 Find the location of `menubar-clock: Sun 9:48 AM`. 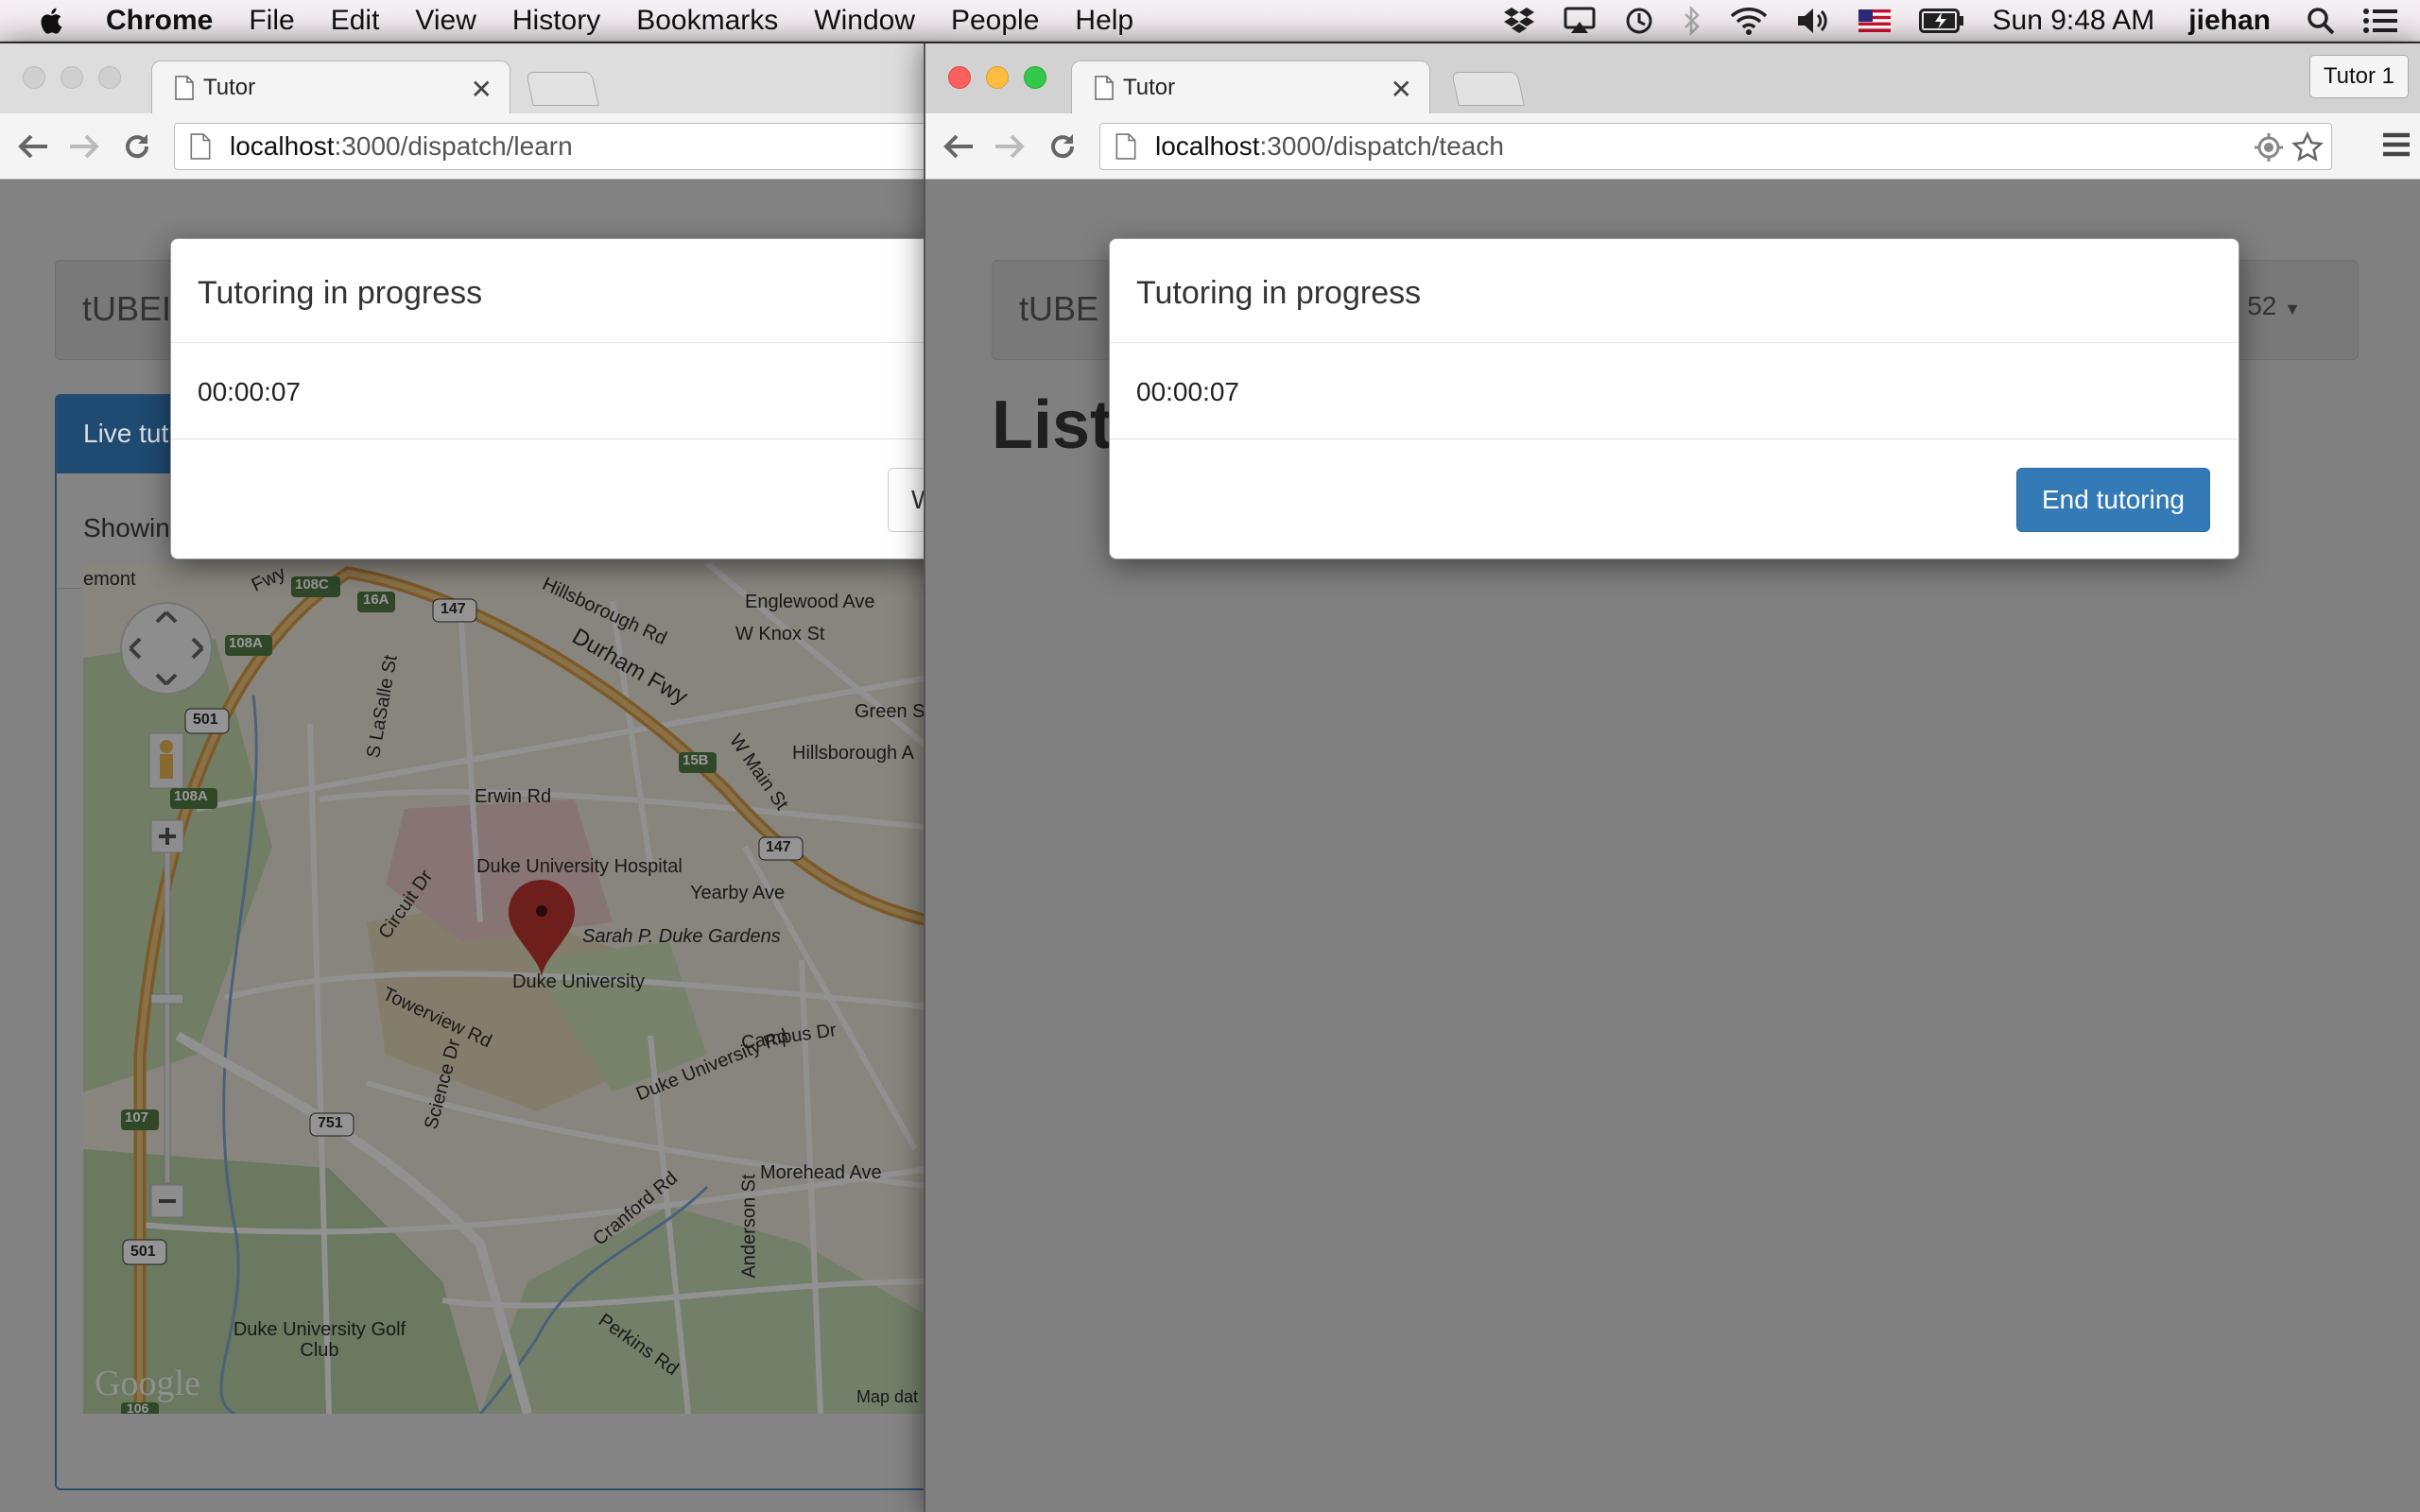

menubar-clock: Sun 9:48 AM is located at coordinates (2074, 21).